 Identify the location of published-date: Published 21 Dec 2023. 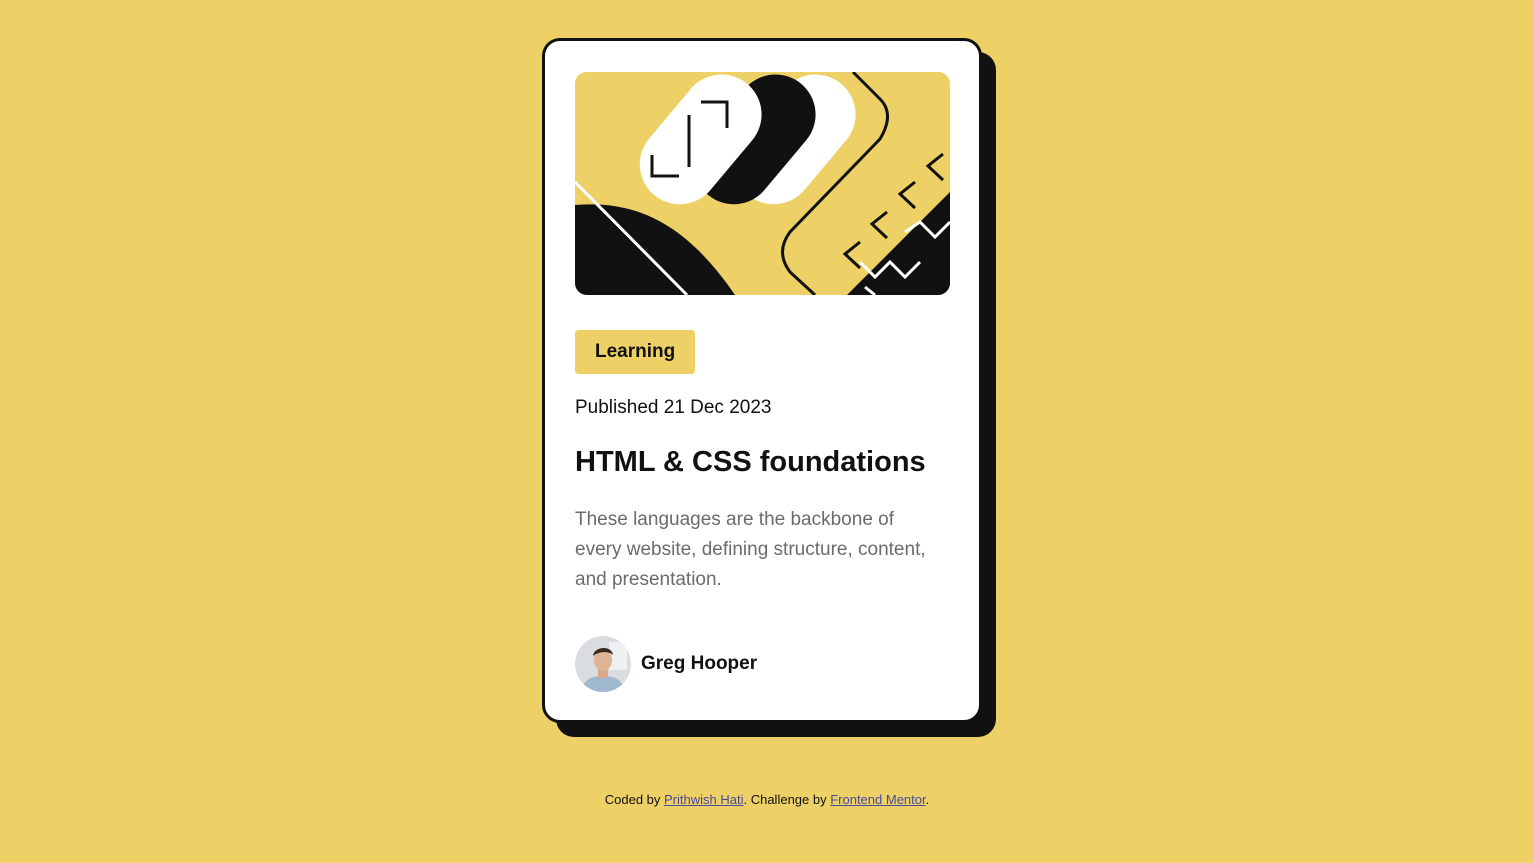
(673, 407).